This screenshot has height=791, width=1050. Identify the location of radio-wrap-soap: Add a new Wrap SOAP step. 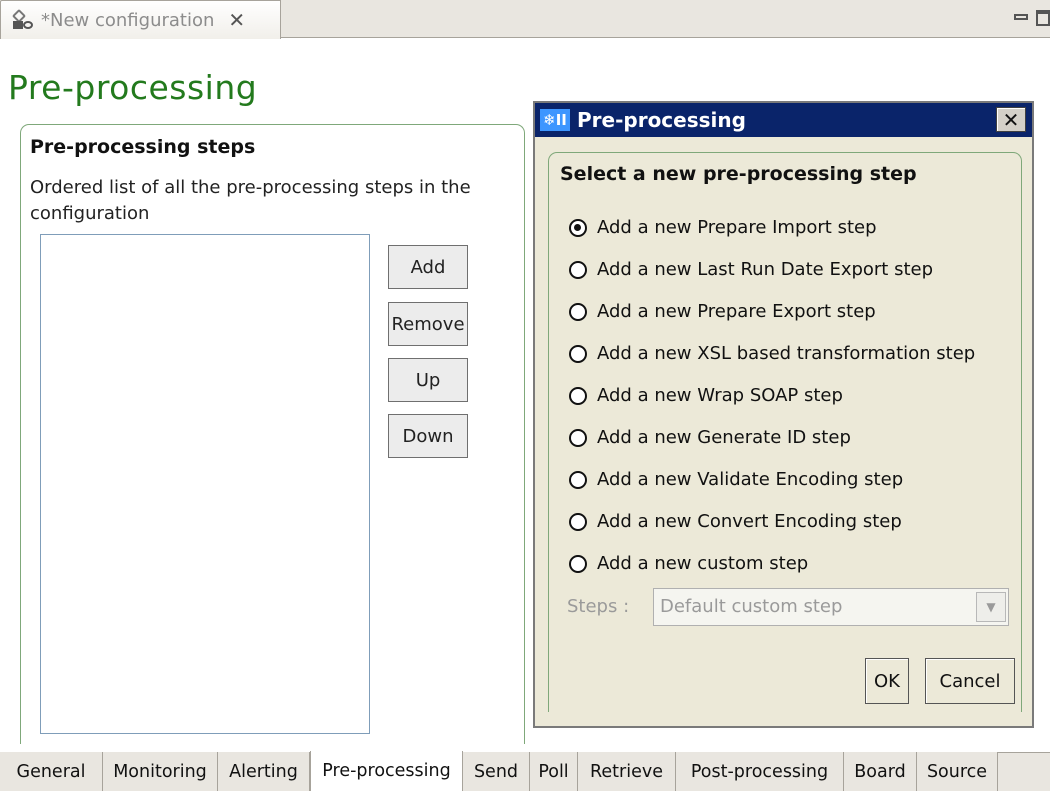
(706, 395).